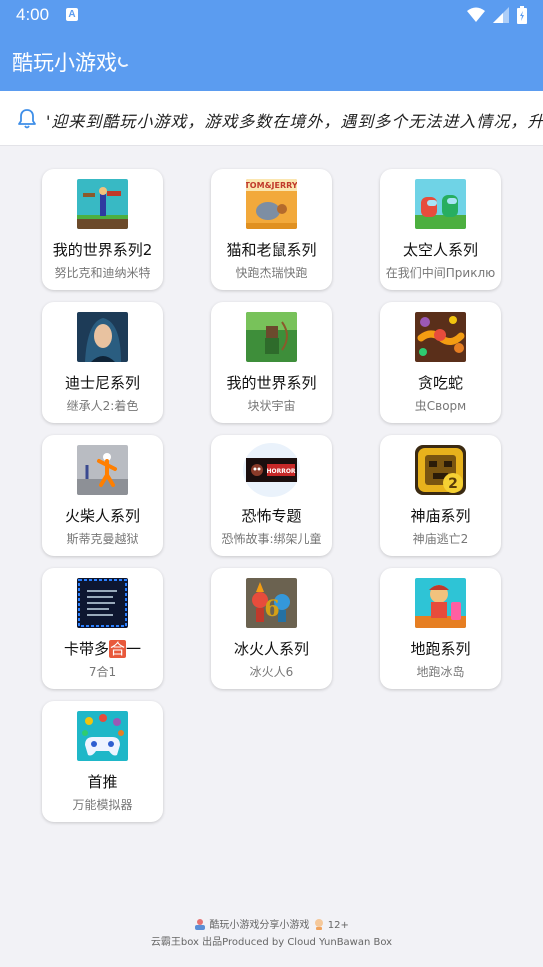  What do you see at coordinates (33, 14) in the screenshot?
I see `status-time: 4:00` at bounding box center [33, 14].